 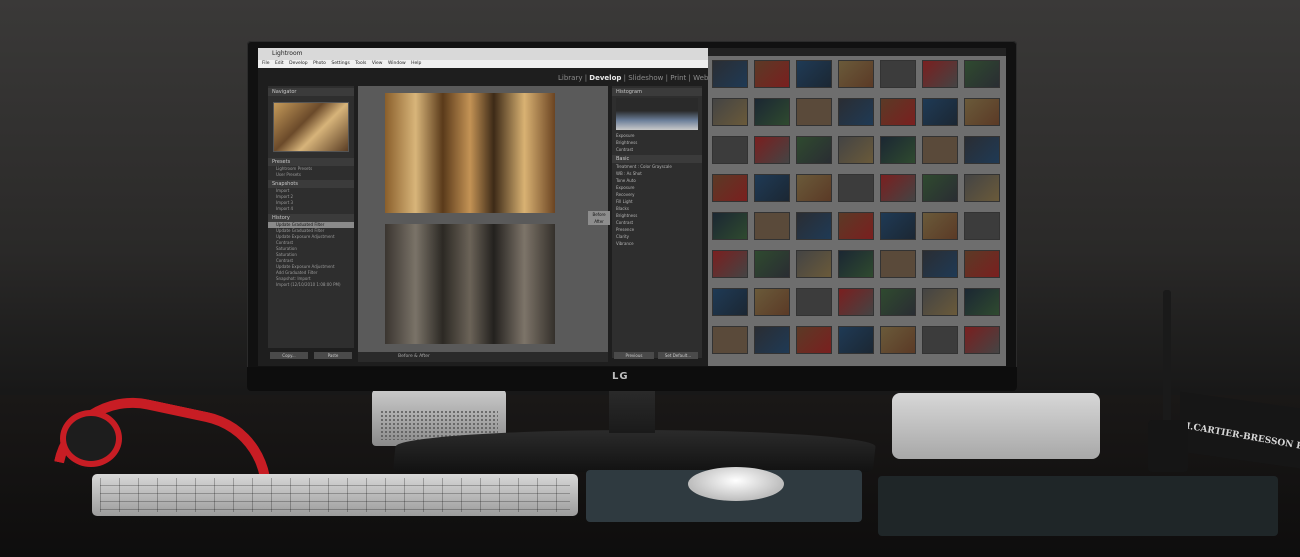 What do you see at coordinates (657, 215) in the screenshot?
I see `slider-brightness: Brightness` at bounding box center [657, 215].